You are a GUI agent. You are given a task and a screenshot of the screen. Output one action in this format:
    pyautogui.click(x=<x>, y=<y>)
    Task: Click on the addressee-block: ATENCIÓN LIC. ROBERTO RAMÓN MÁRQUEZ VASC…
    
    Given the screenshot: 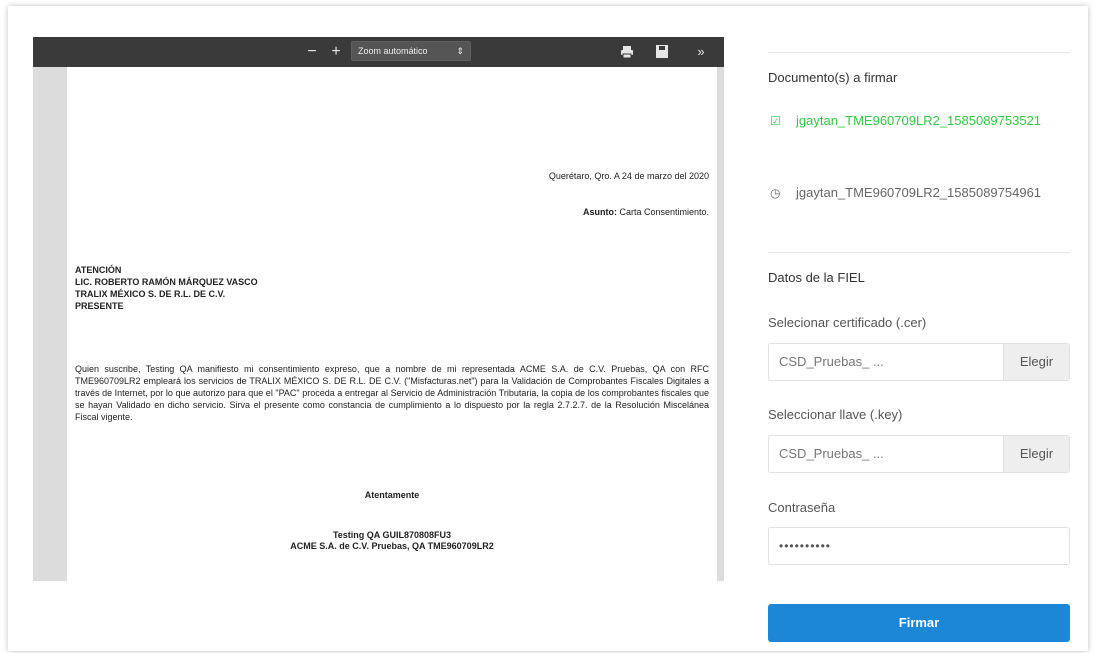 What is the action you would take?
    pyautogui.click(x=166, y=288)
    